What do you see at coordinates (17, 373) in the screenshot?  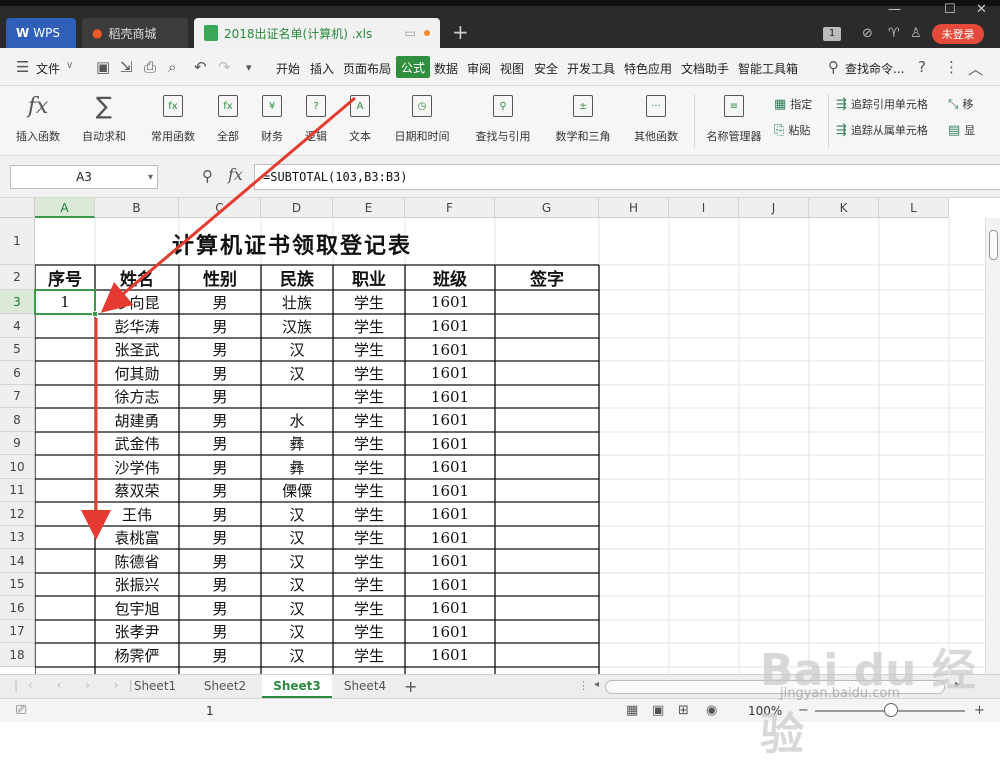 I see `row-header-6: 6` at bounding box center [17, 373].